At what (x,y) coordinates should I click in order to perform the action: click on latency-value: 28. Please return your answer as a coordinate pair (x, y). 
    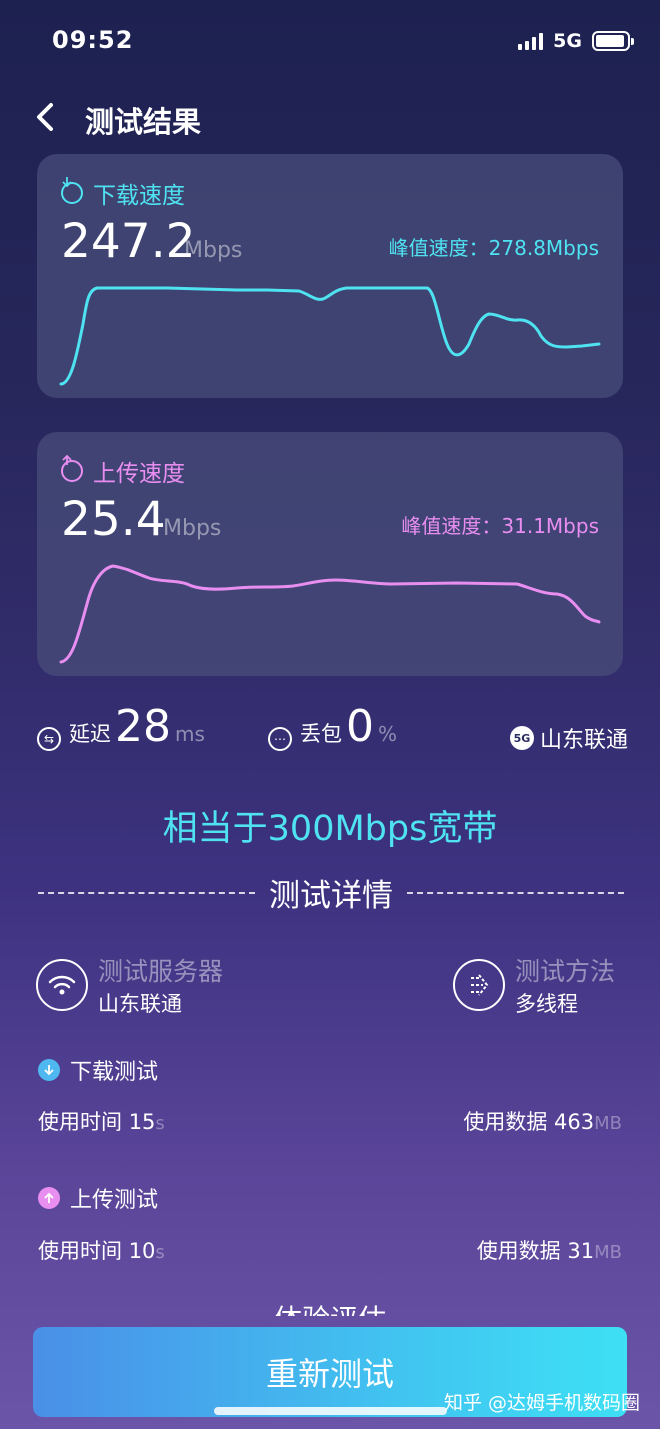
    Looking at the image, I should click on (143, 726).